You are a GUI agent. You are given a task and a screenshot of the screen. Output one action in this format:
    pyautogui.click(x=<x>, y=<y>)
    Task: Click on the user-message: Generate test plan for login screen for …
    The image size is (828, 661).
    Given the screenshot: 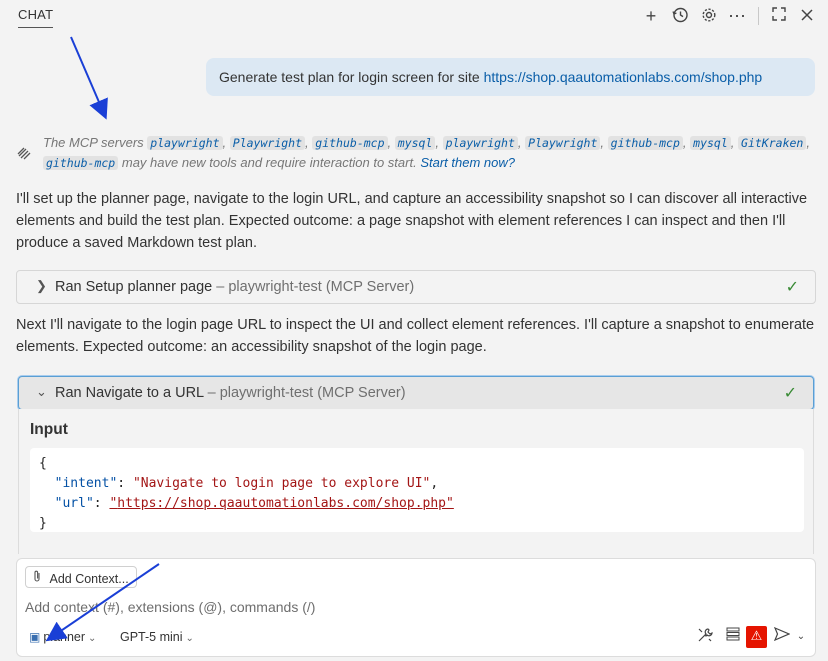 What is the action you would take?
    pyautogui.click(x=510, y=77)
    